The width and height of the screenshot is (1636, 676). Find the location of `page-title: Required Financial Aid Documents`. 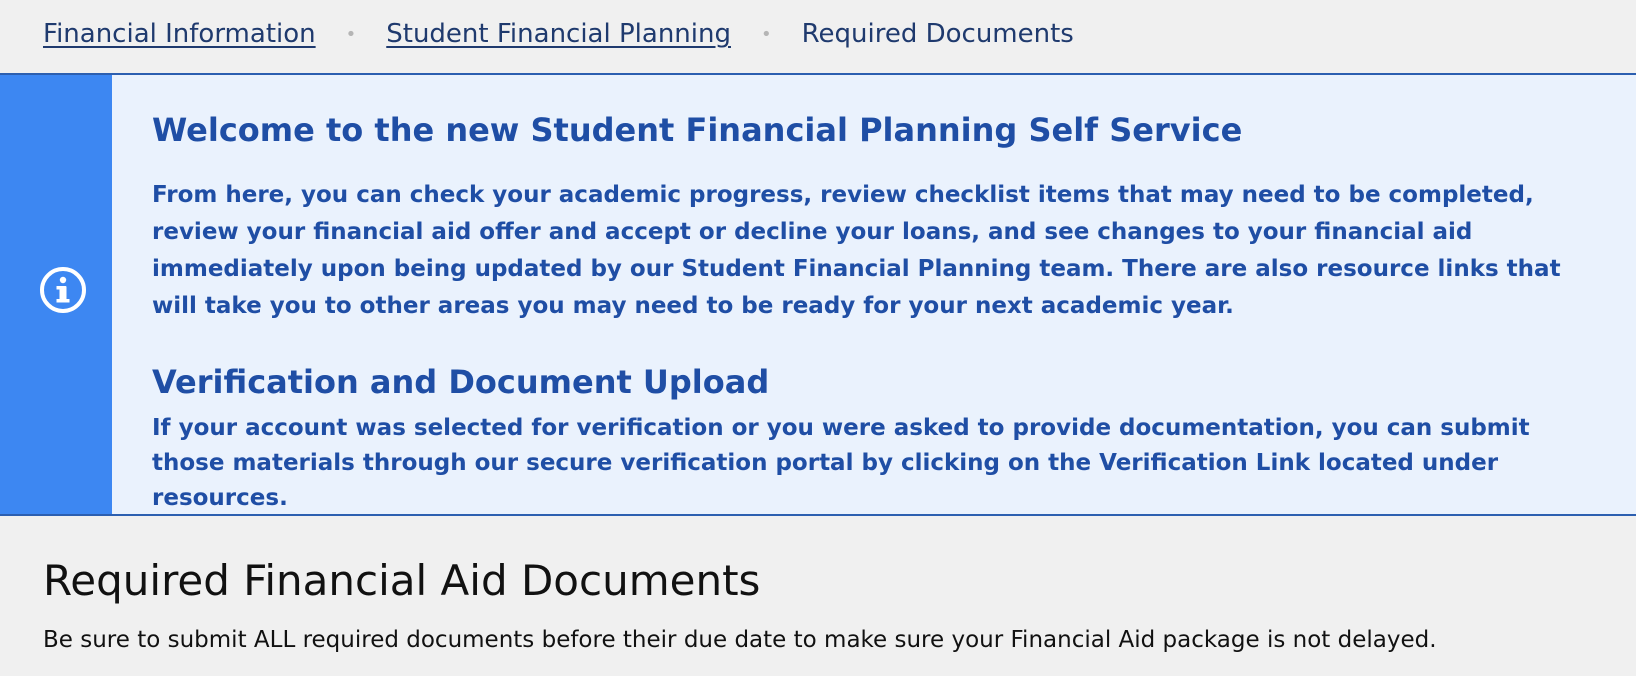

page-title: Required Financial Aid Documents is located at coordinates (402, 580).